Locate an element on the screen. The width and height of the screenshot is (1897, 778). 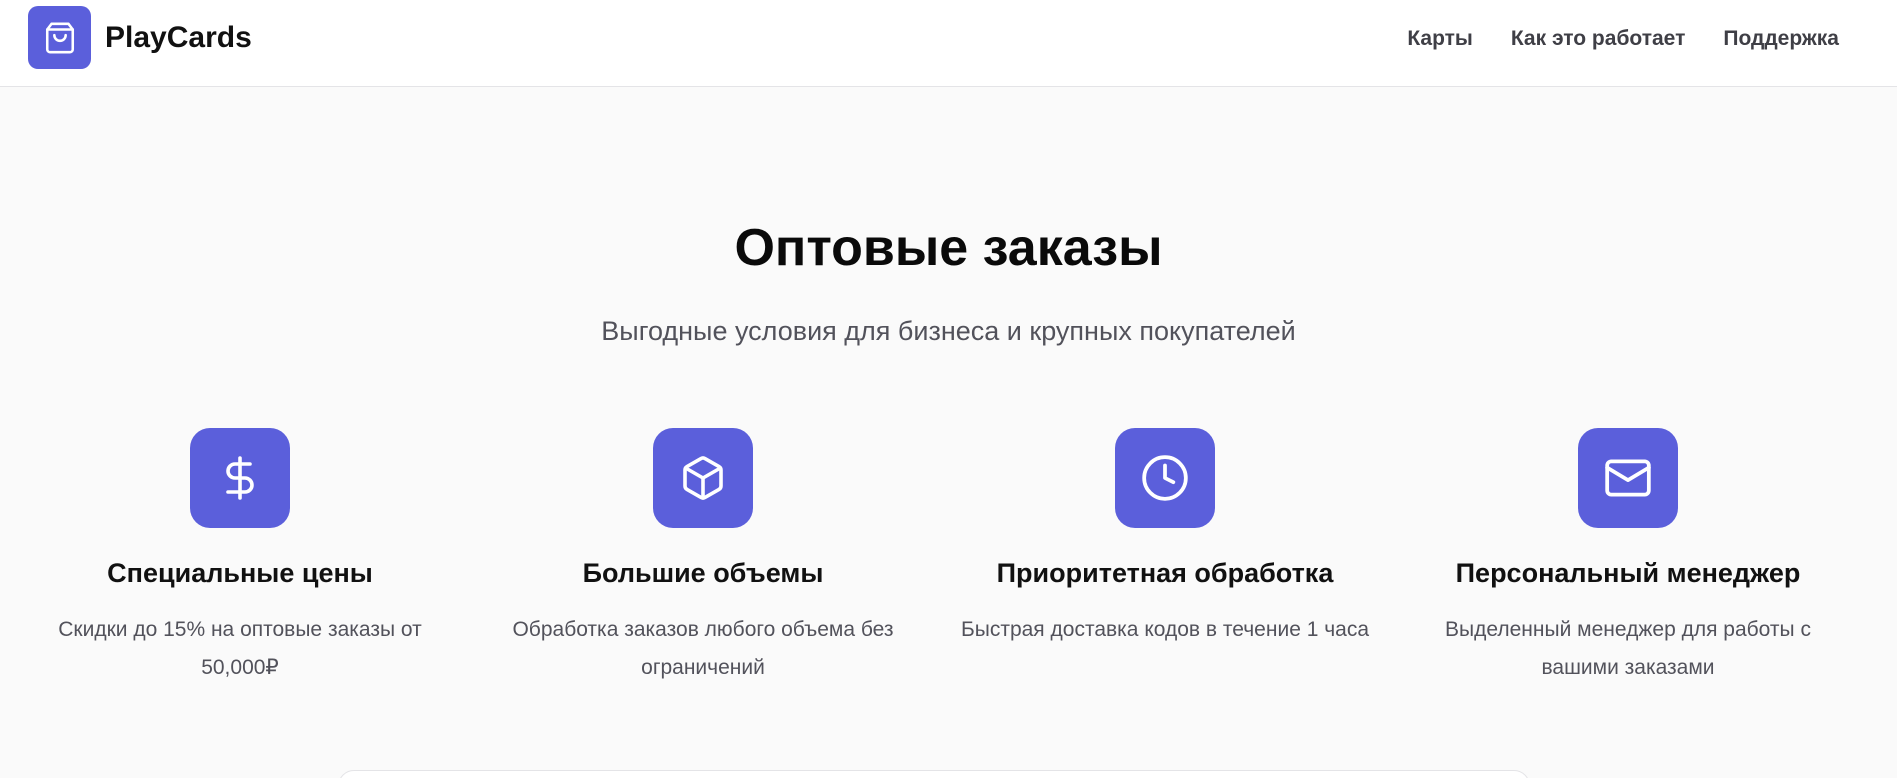
box-icon is located at coordinates (703, 478).